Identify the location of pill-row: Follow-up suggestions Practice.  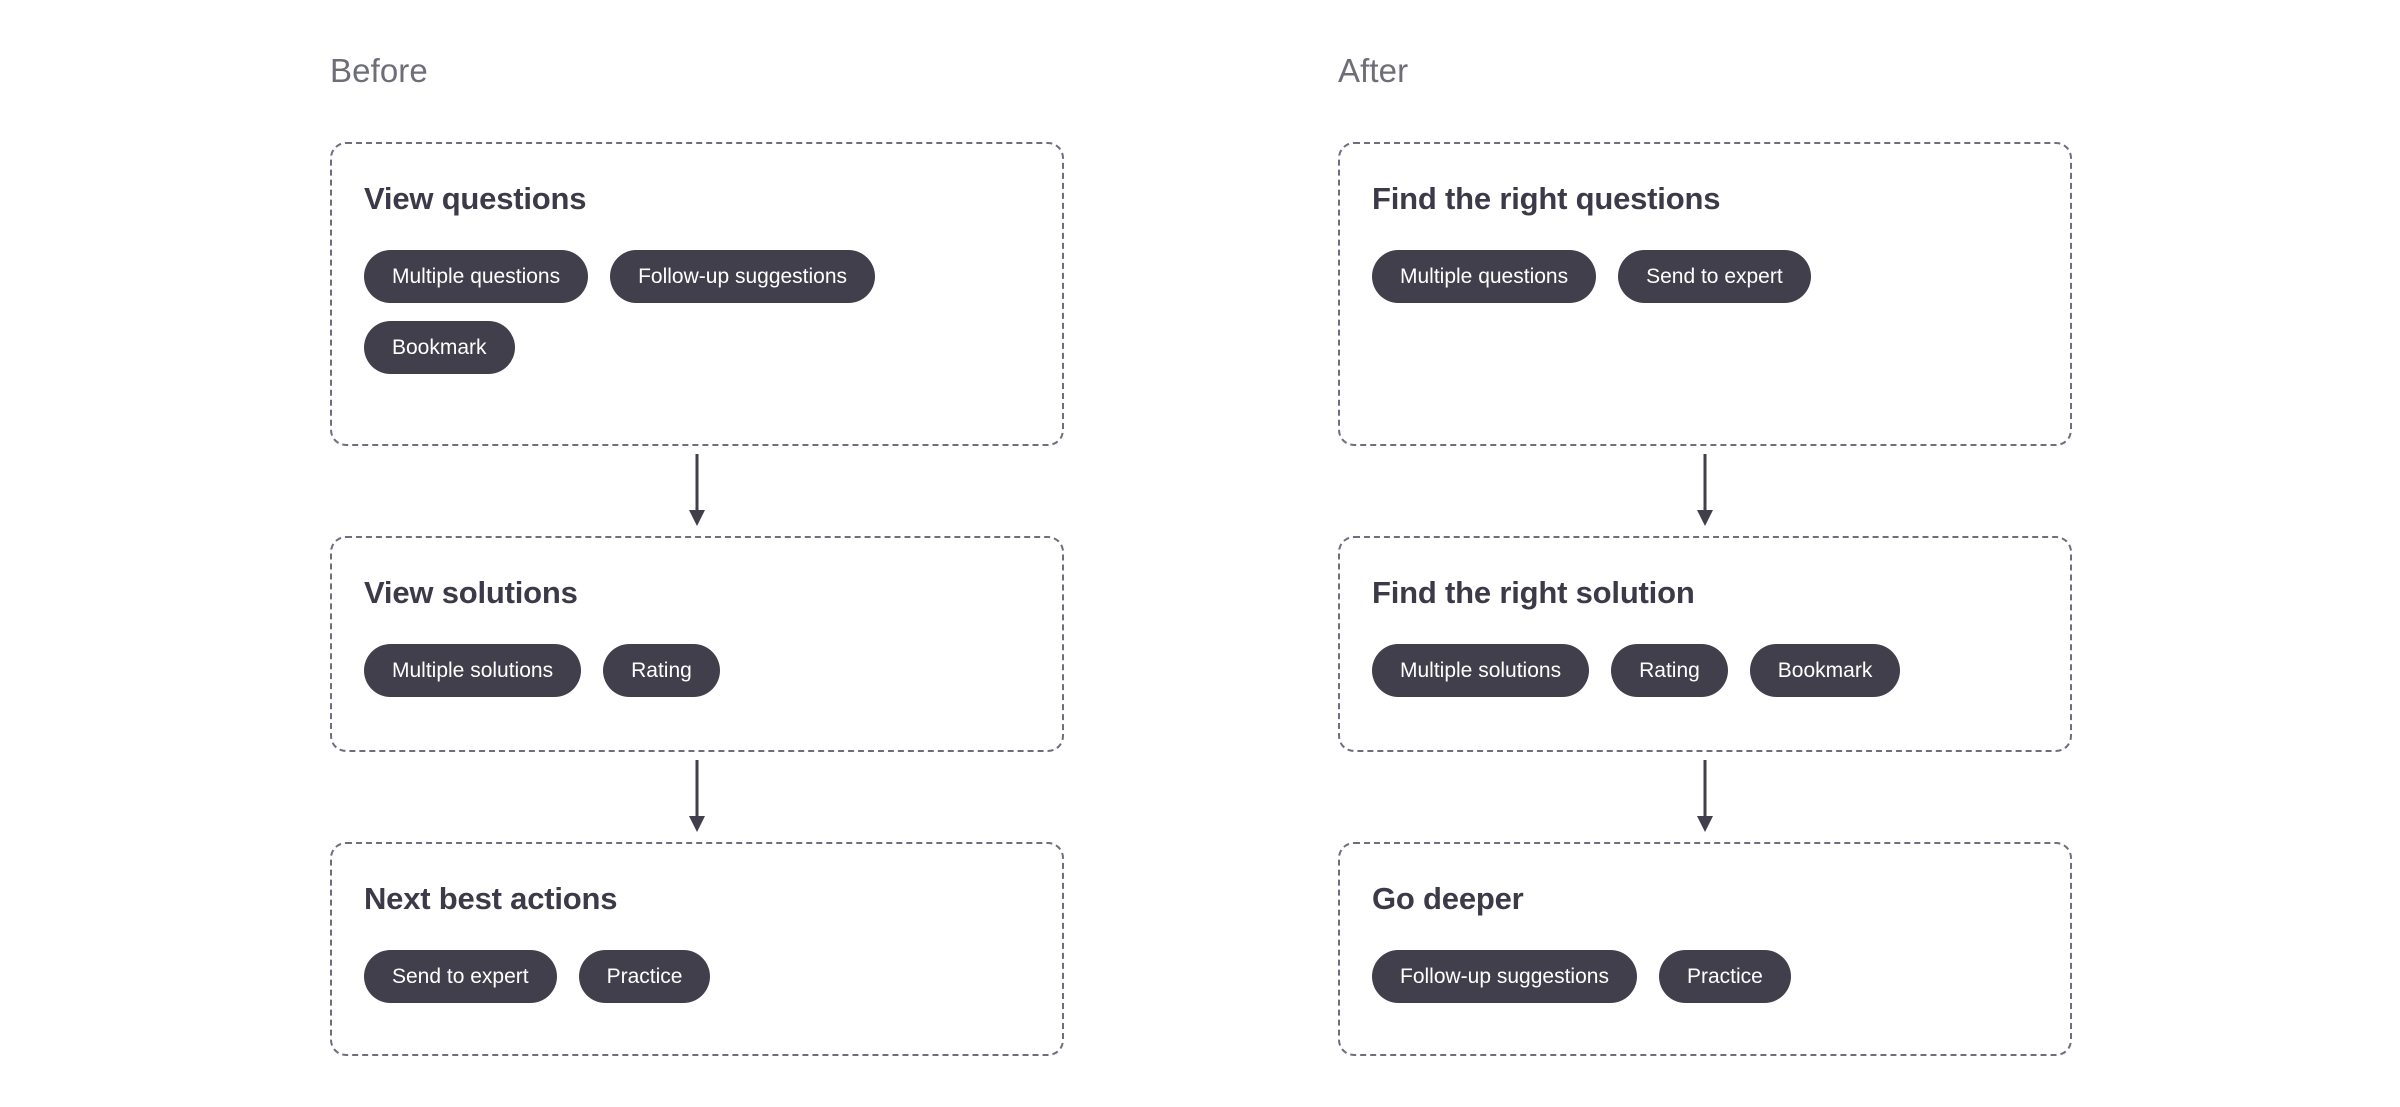
(1705, 976).